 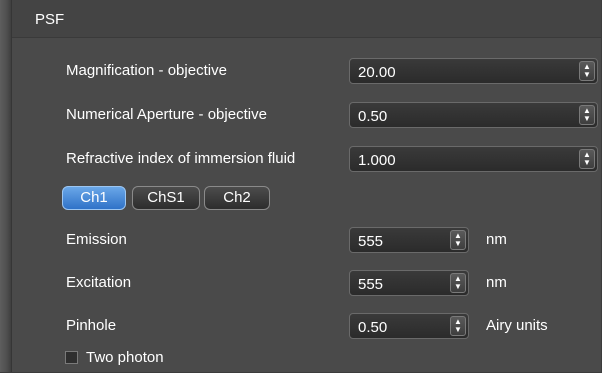 I want to click on panel-header: PSF, so click(x=306, y=19).